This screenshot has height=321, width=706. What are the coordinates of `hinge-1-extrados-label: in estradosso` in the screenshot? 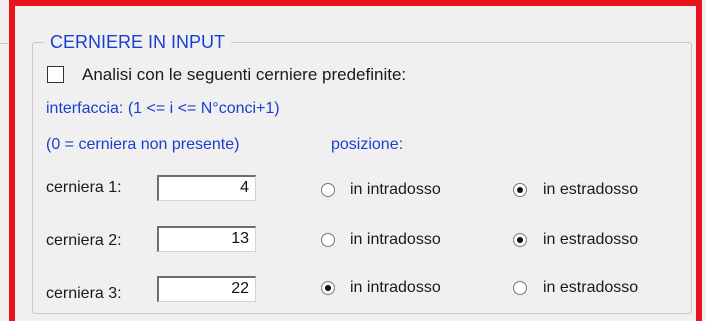 It's located at (590, 190).